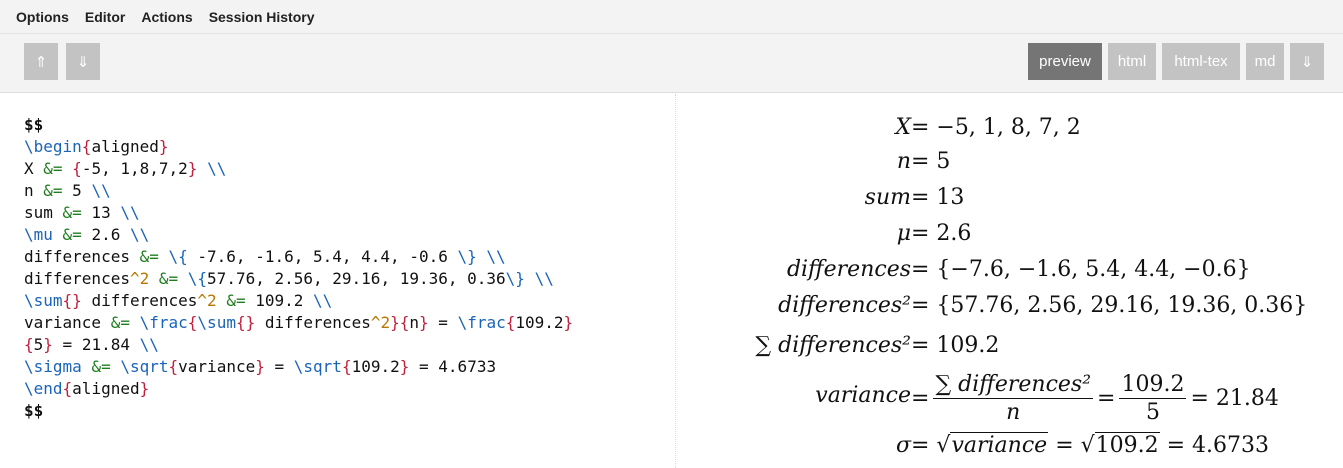 This screenshot has height=468, width=1343. Describe the element at coordinates (1095, 398) in the screenshot. I see `equation-rhs: = ∑ differences² n = 109.2 5 = 21.84` at that location.